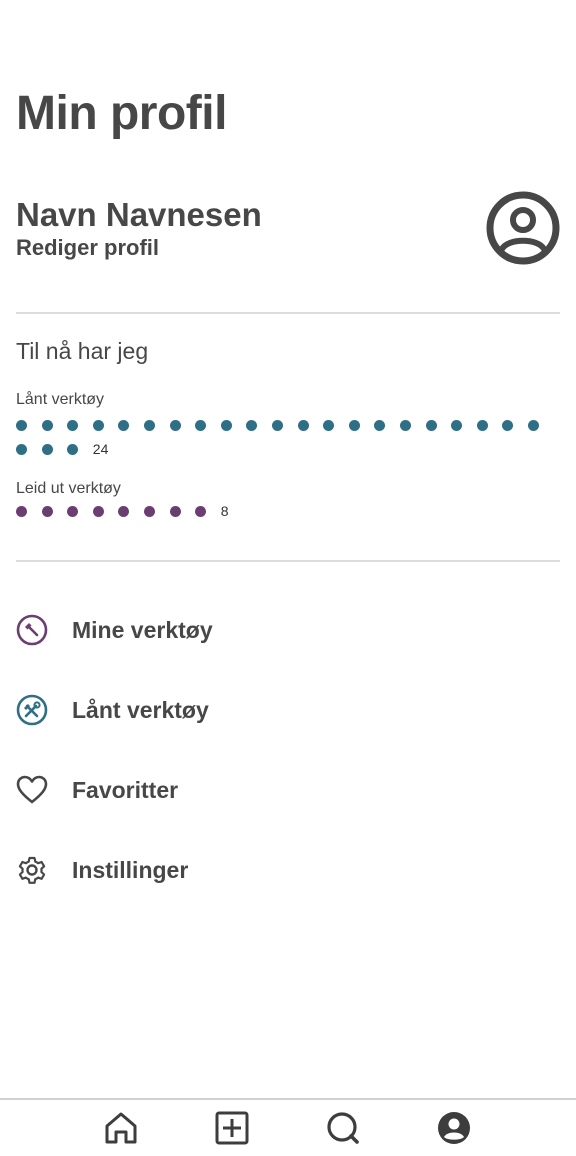  I want to click on lent-tools-dots: 8, so click(292, 511).